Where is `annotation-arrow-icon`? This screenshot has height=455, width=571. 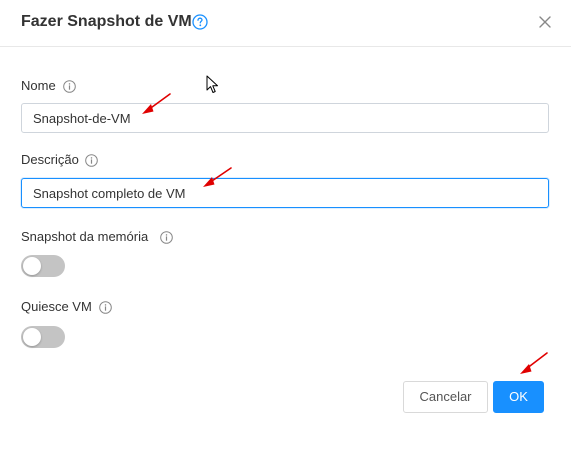
annotation-arrow-icon is located at coordinates (534, 363).